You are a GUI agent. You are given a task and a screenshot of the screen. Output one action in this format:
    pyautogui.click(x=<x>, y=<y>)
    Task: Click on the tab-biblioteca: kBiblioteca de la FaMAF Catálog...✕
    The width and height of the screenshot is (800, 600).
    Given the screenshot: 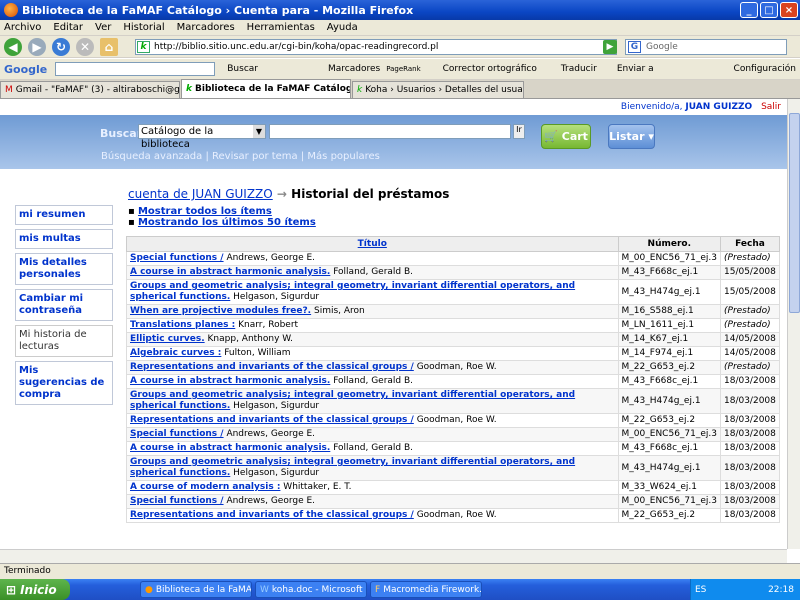 What is the action you would take?
    pyautogui.click(x=266, y=88)
    